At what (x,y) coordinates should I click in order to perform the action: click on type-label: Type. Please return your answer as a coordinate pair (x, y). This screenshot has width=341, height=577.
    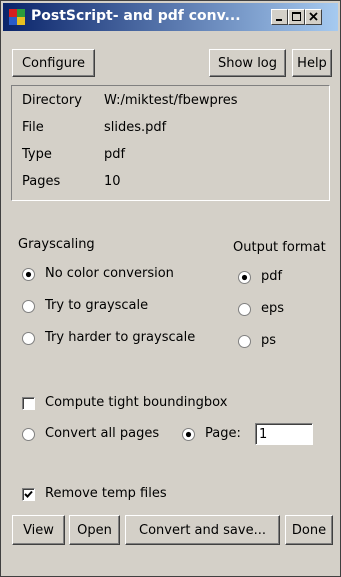
    Looking at the image, I should click on (37, 154).